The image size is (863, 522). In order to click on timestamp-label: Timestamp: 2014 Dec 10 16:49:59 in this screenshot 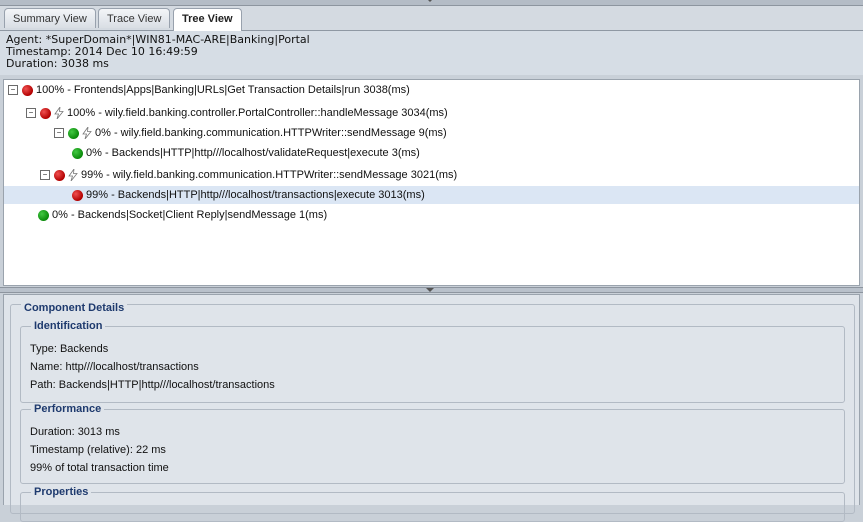, I will do `click(102, 51)`.